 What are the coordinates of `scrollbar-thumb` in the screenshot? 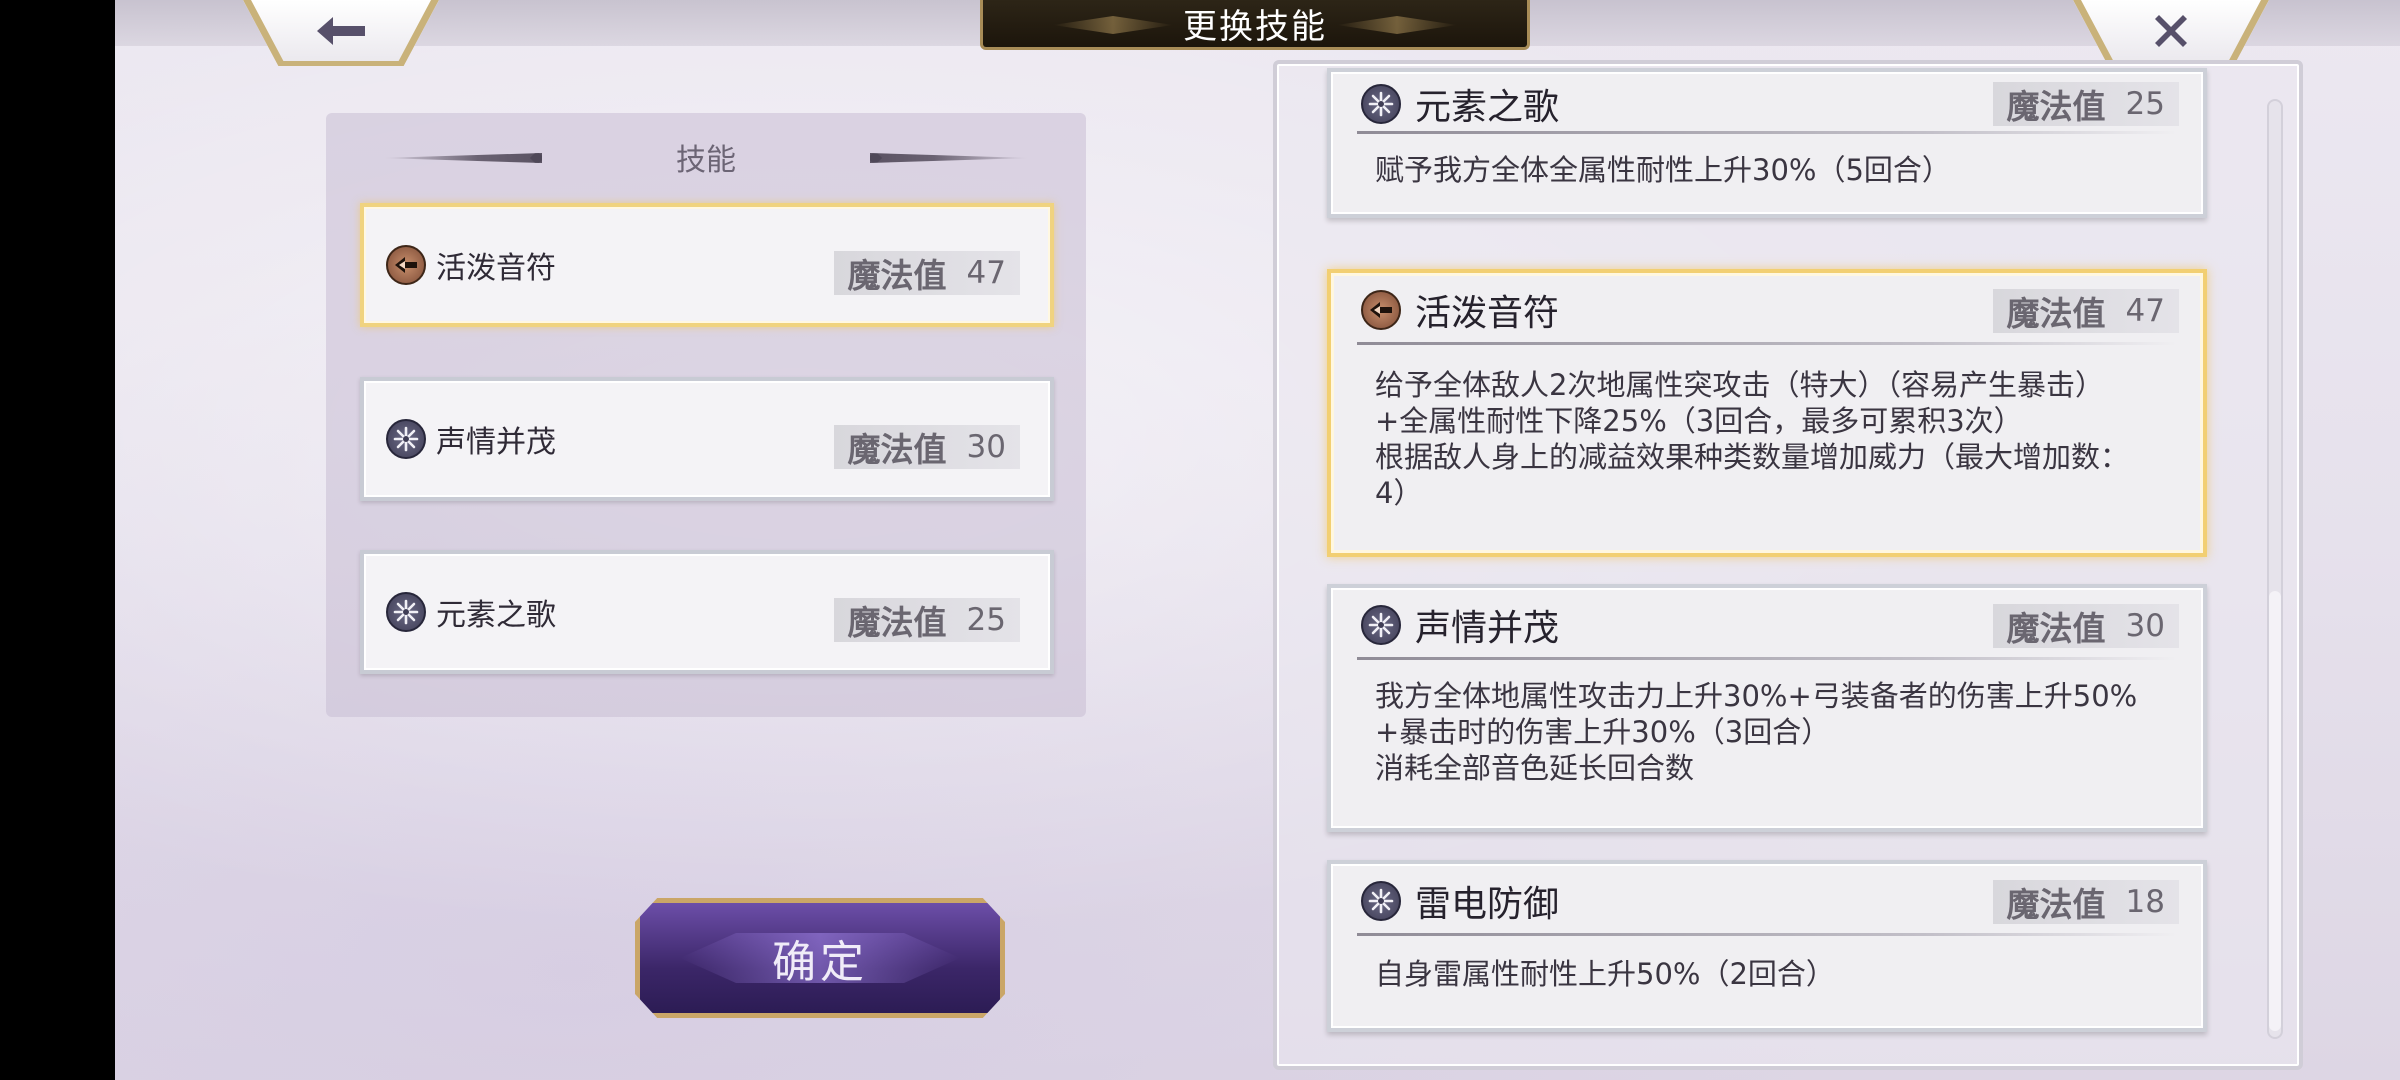 It's located at (2275, 811).